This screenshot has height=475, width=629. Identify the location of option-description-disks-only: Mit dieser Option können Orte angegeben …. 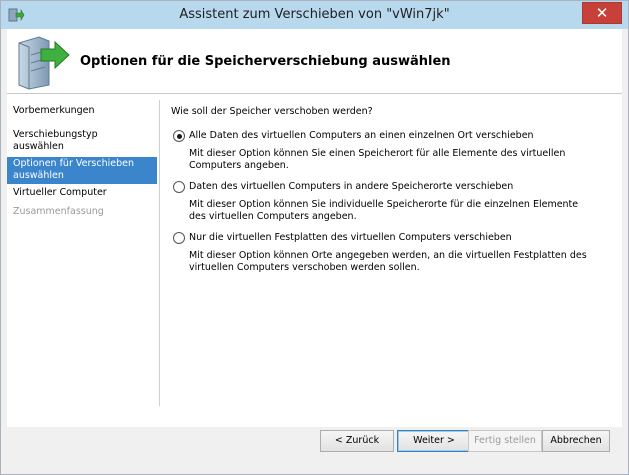
(388, 261).